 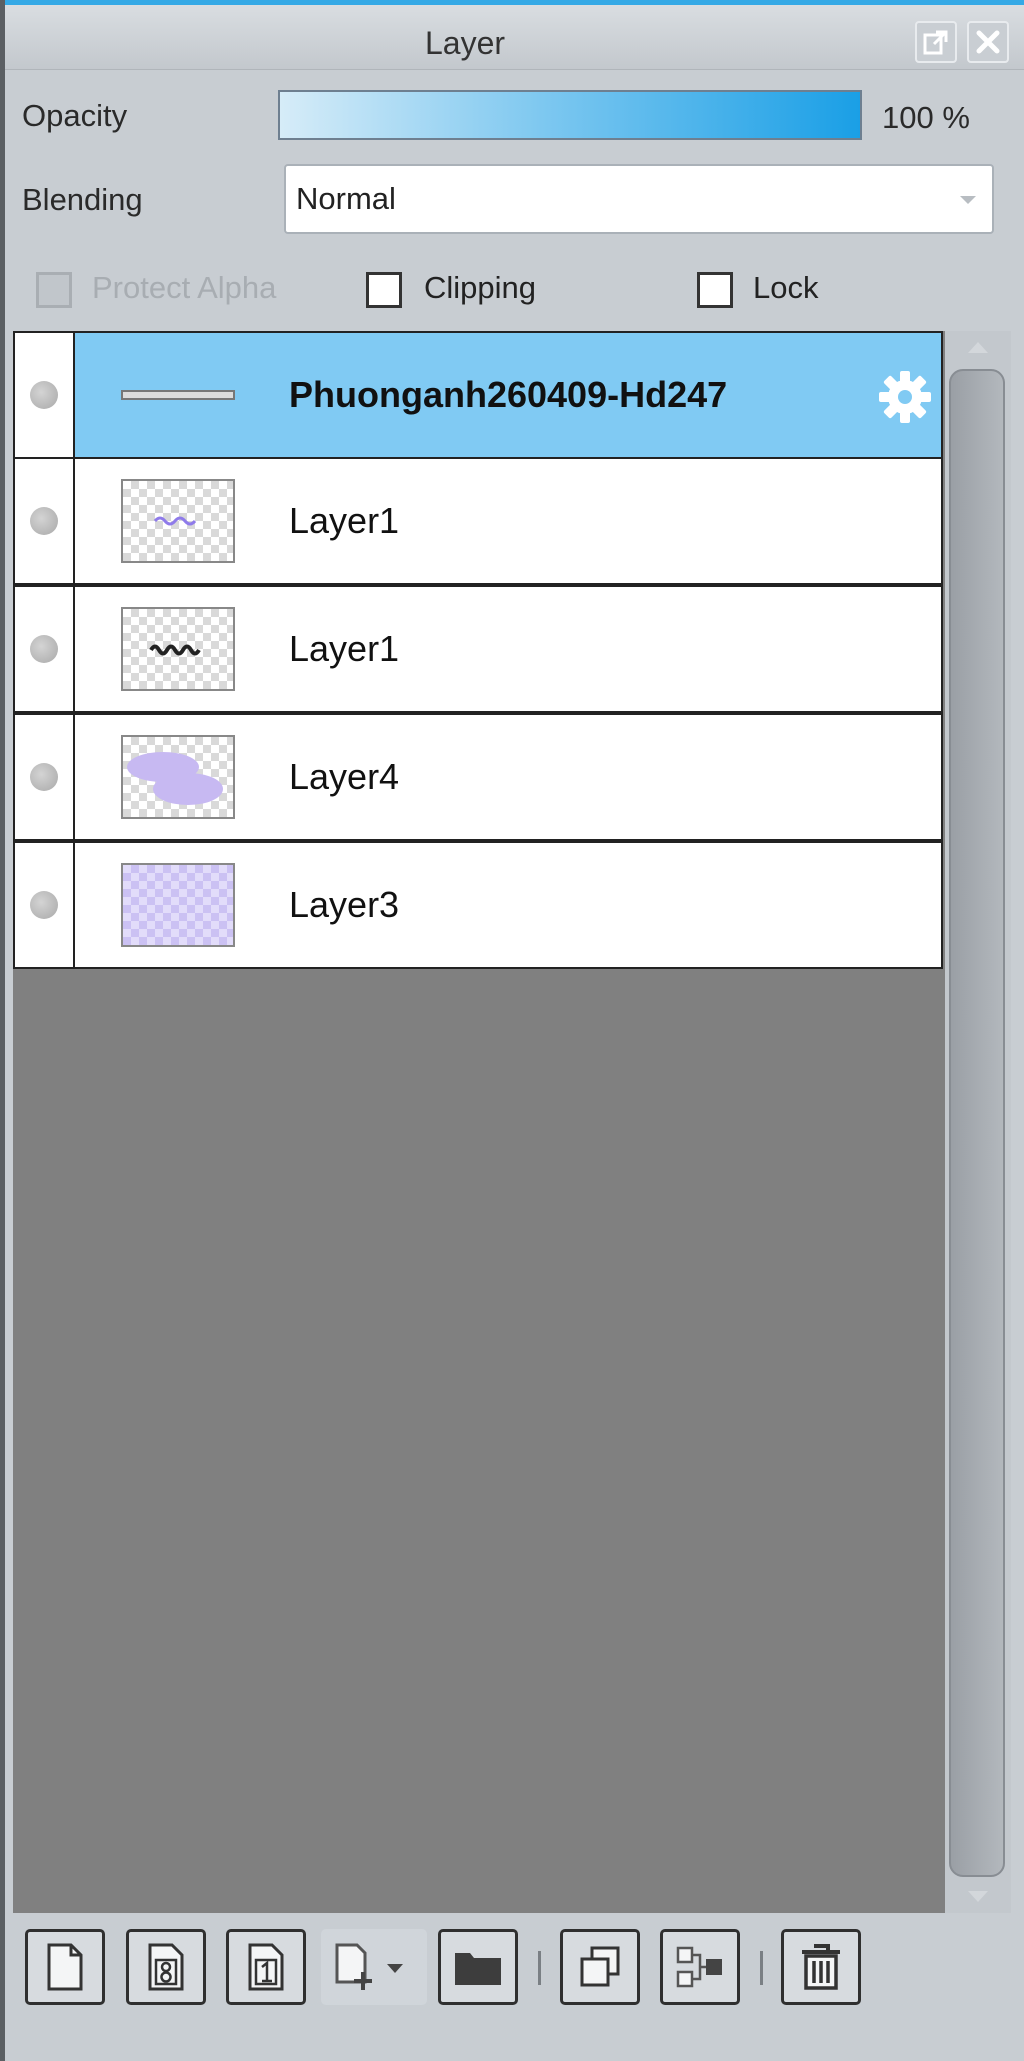 What do you see at coordinates (54, 290) in the screenshot?
I see `protect-alpha-checkbox` at bounding box center [54, 290].